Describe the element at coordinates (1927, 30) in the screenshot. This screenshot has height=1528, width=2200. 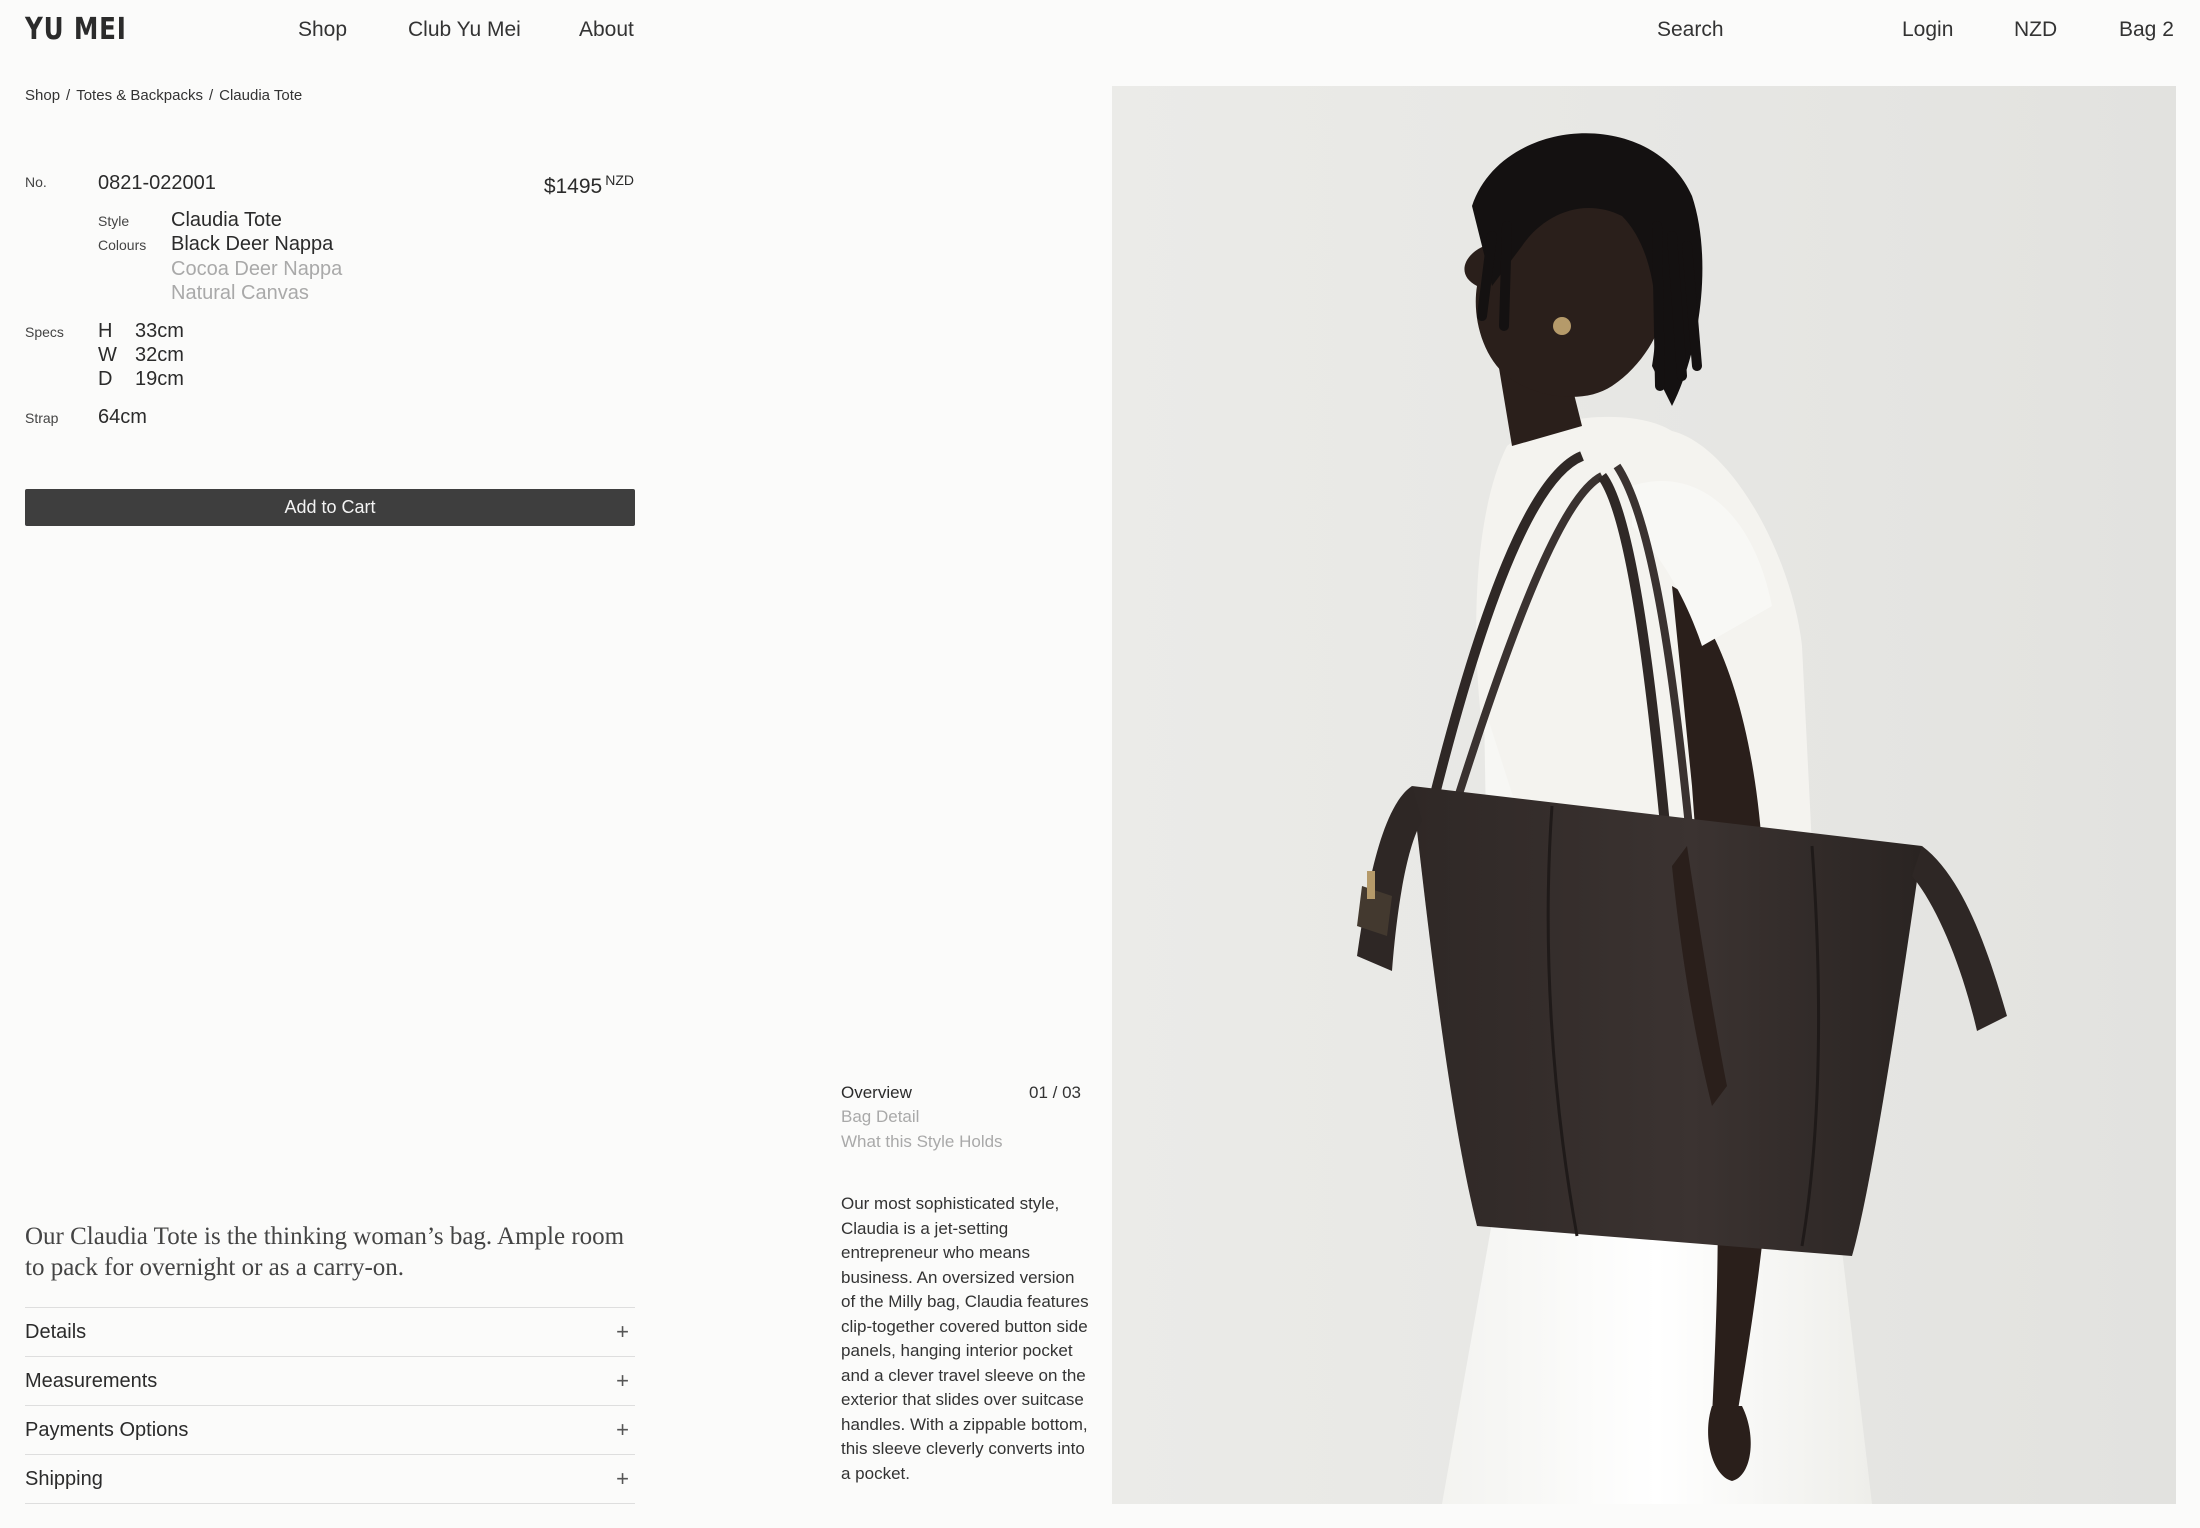
I see `login-link: Login` at that location.